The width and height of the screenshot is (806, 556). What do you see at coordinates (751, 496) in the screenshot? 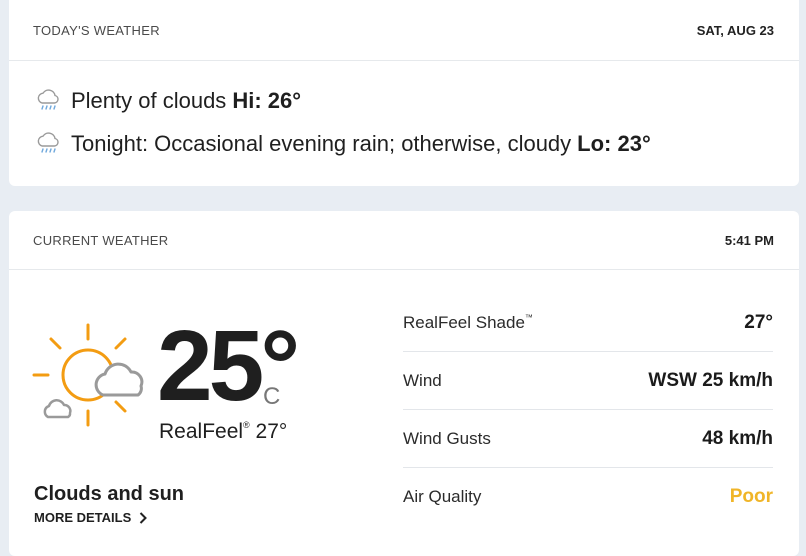
I see `air-quality-value: Poor` at bounding box center [751, 496].